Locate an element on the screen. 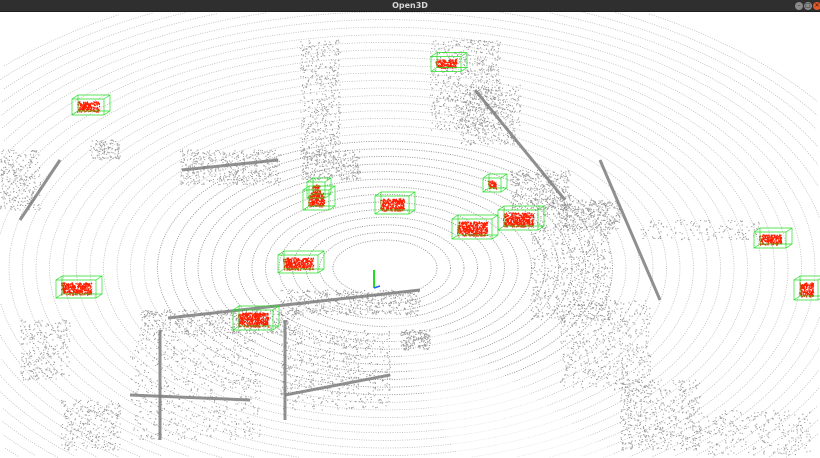 This screenshot has height=458, width=820. wall-segment is located at coordinates (40, 190).